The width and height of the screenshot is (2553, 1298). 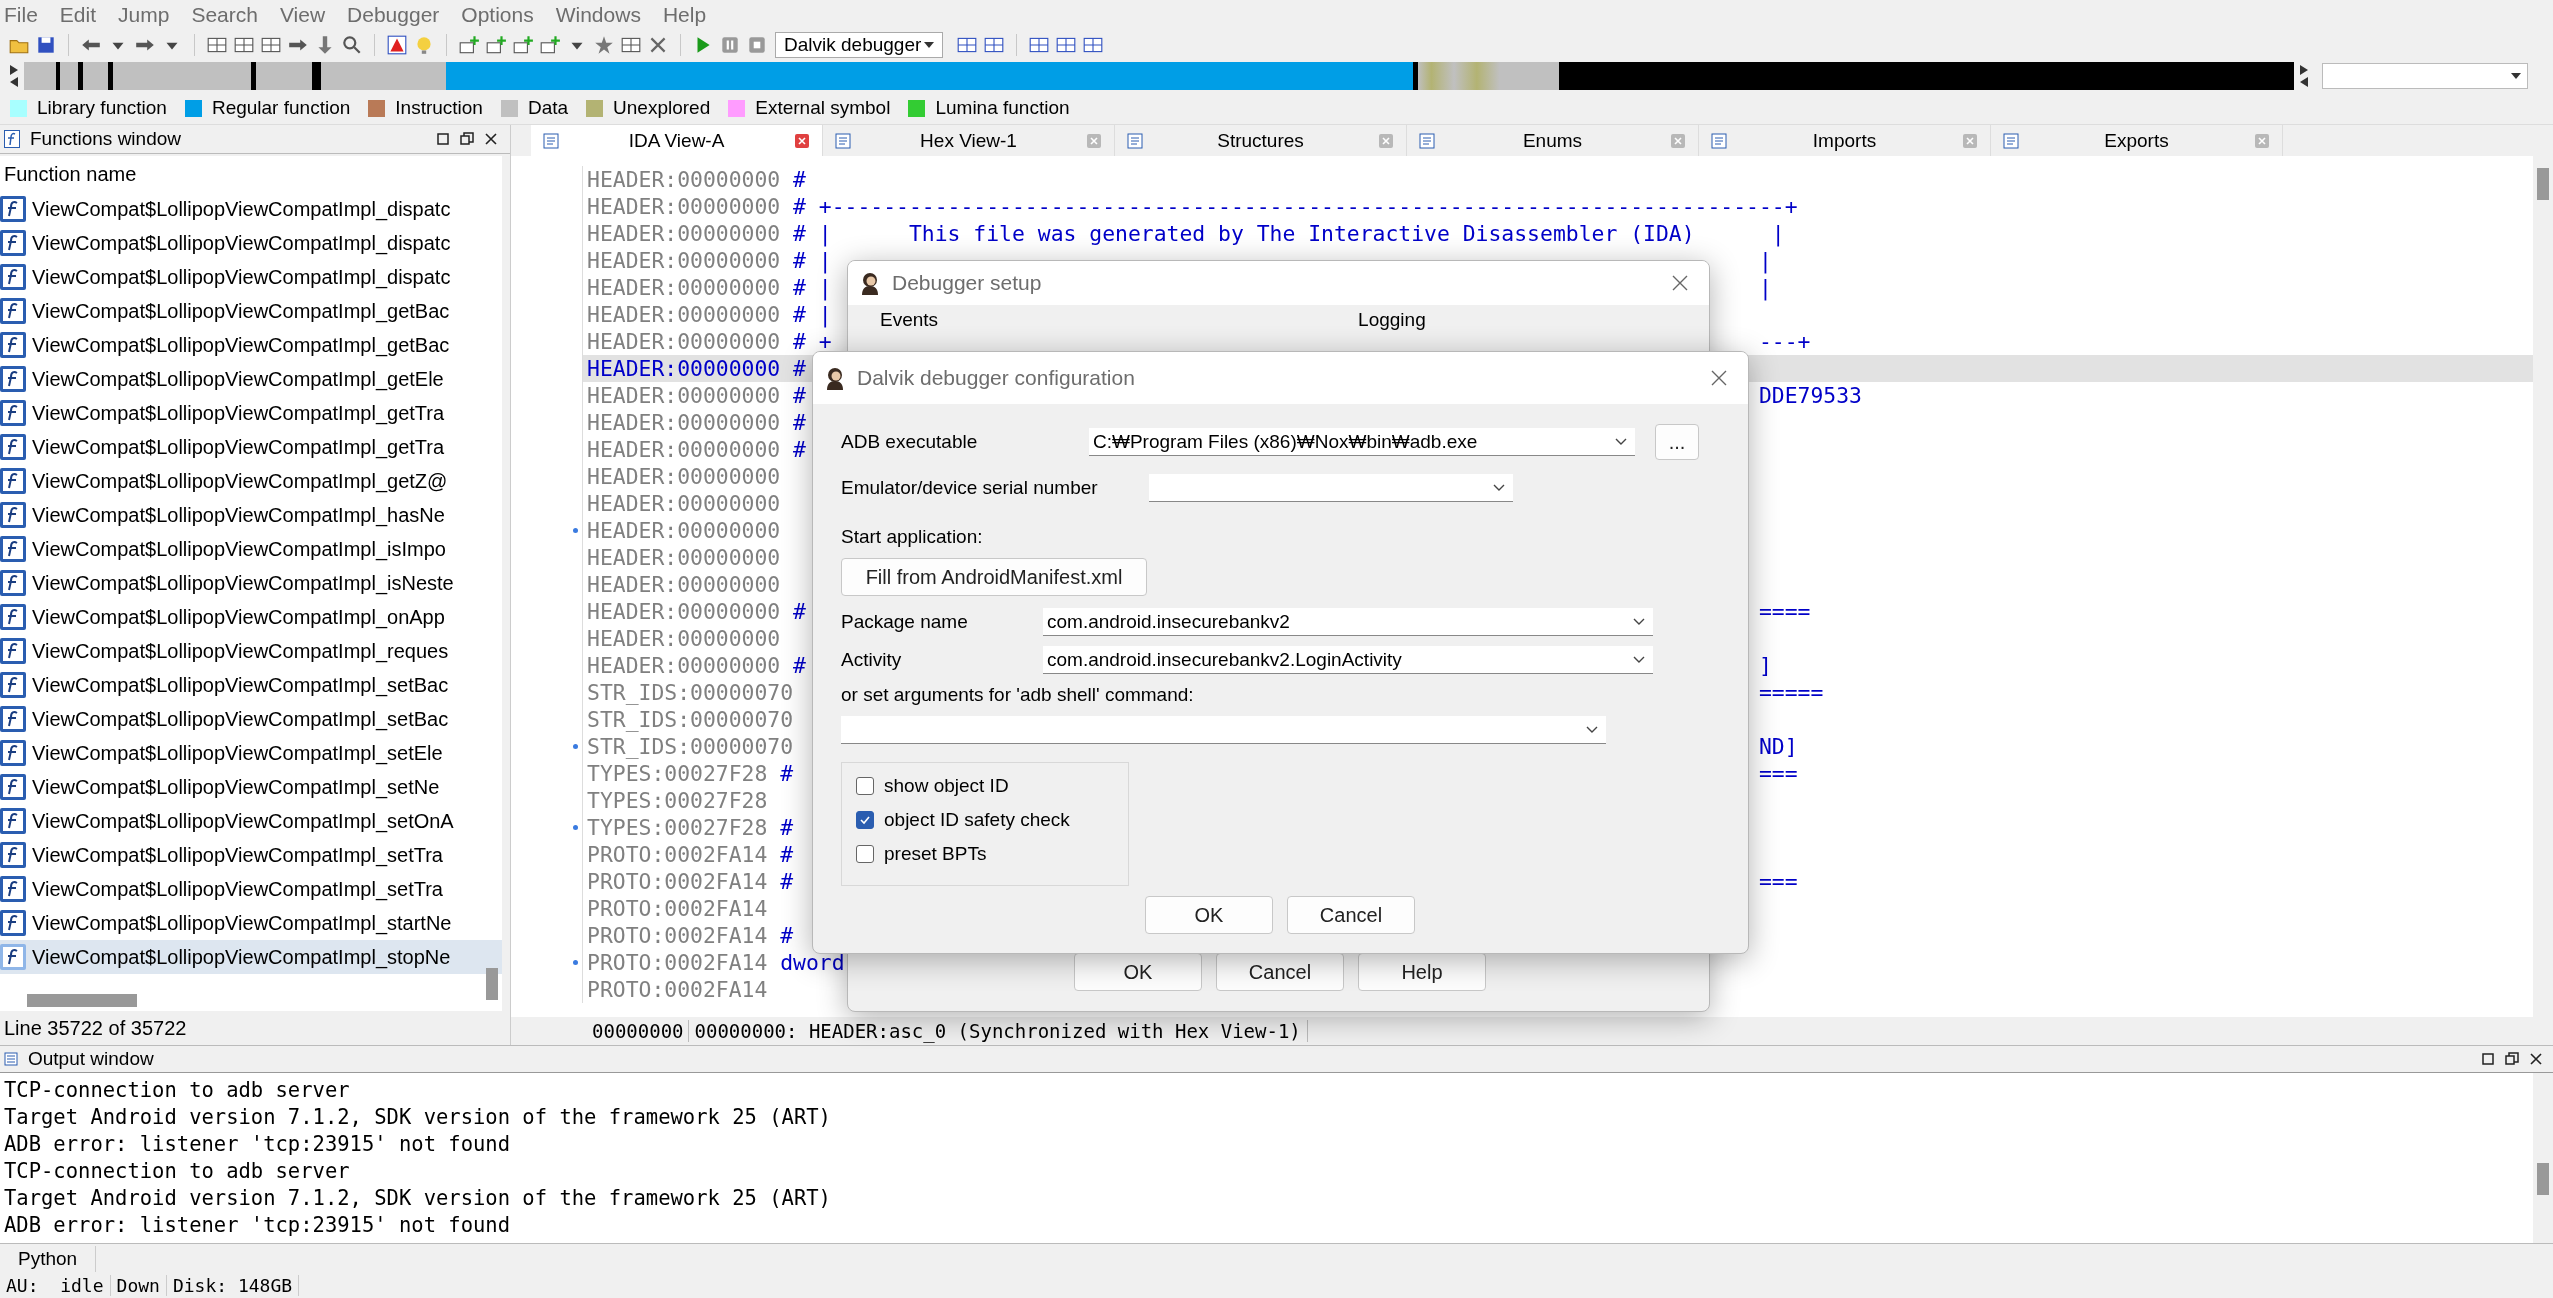 What do you see at coordinates (78, 15) in the screenshot?
I see `menu-item: Edit` at bounding box center [78, 15].